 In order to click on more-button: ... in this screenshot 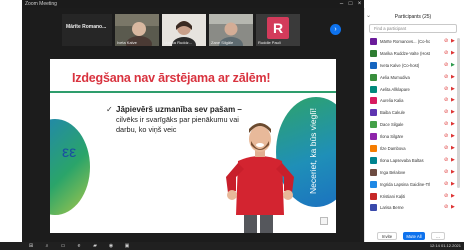, I will do `click(438, 236)`.